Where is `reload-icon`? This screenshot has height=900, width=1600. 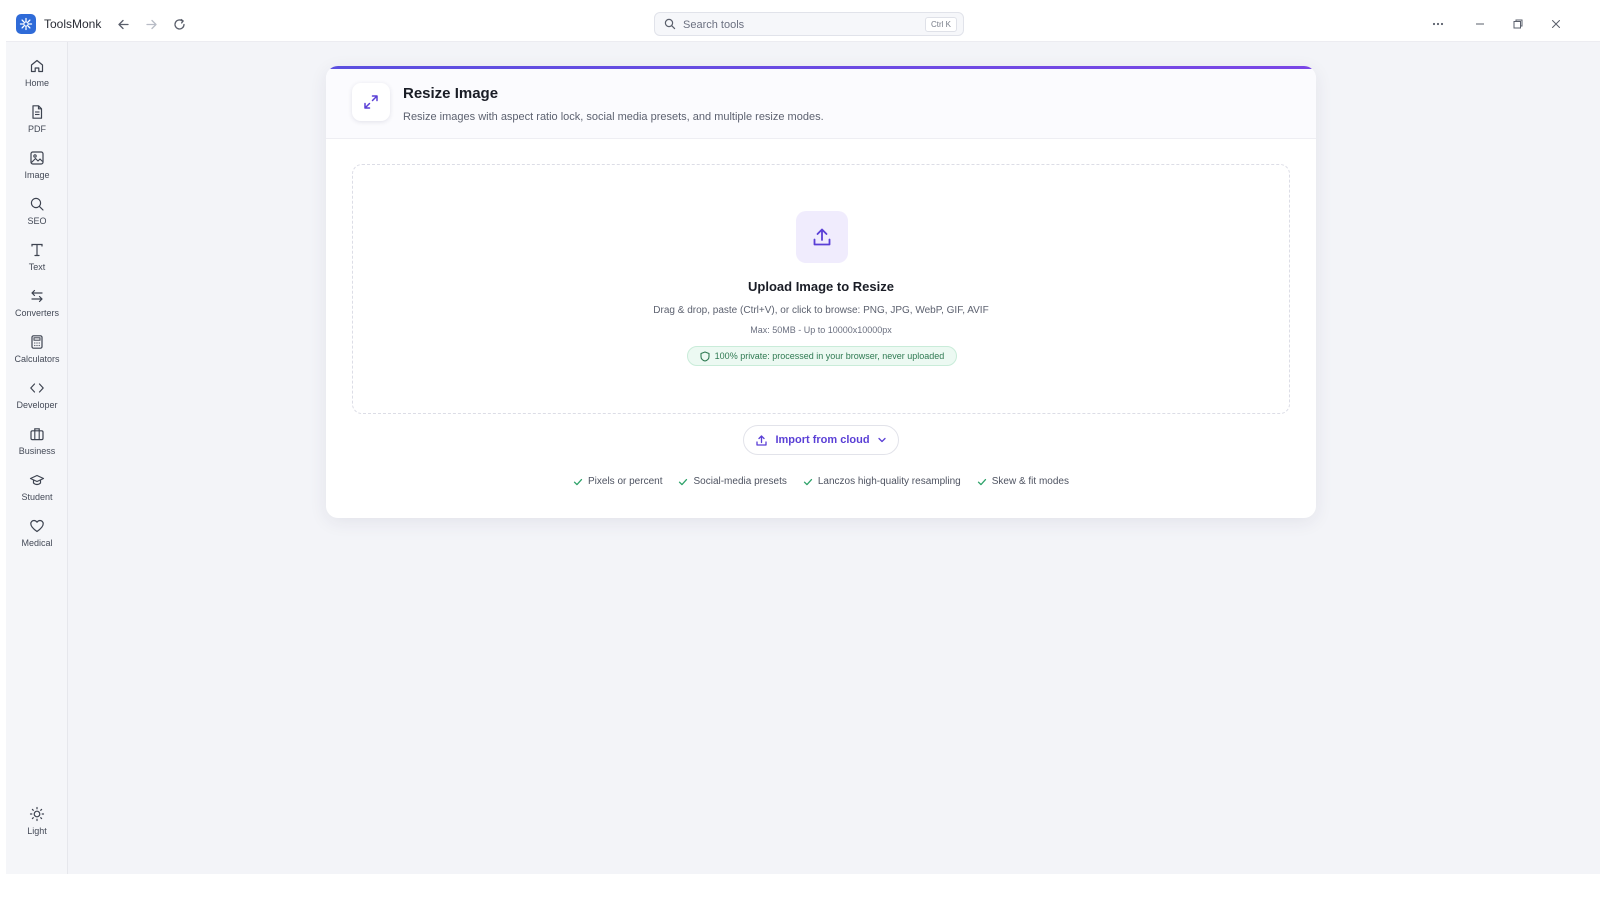
reload-icon is located at coordinates (179, 24).